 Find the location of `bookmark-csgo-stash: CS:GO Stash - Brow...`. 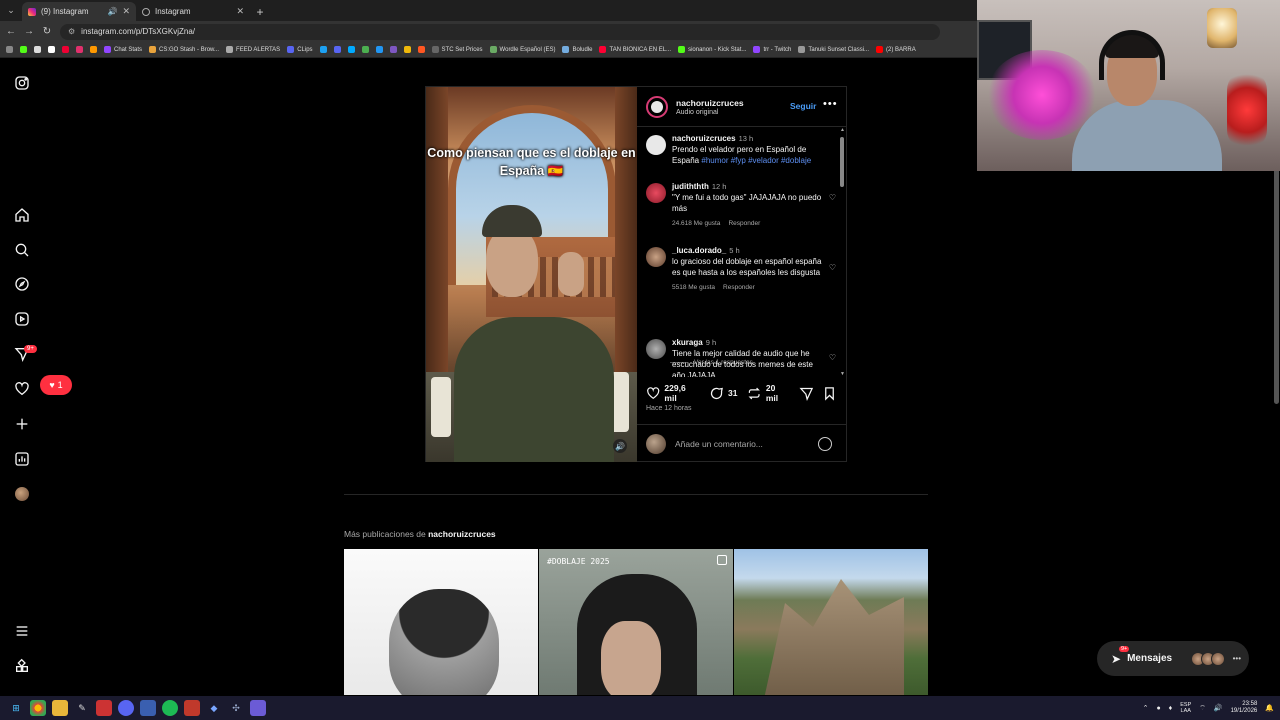

bookmark-csgo-stash: CS:GO Stash - Brow... is located at coordinates (184, 49).